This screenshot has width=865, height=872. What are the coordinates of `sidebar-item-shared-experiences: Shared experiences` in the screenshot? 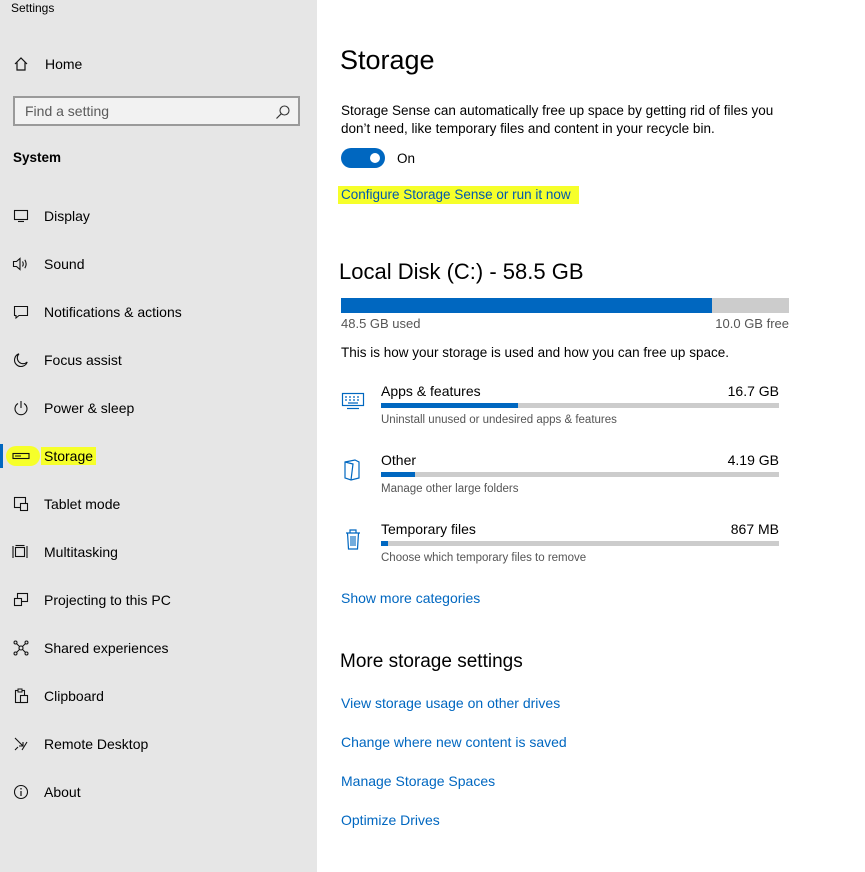 It's located at (158, 648).